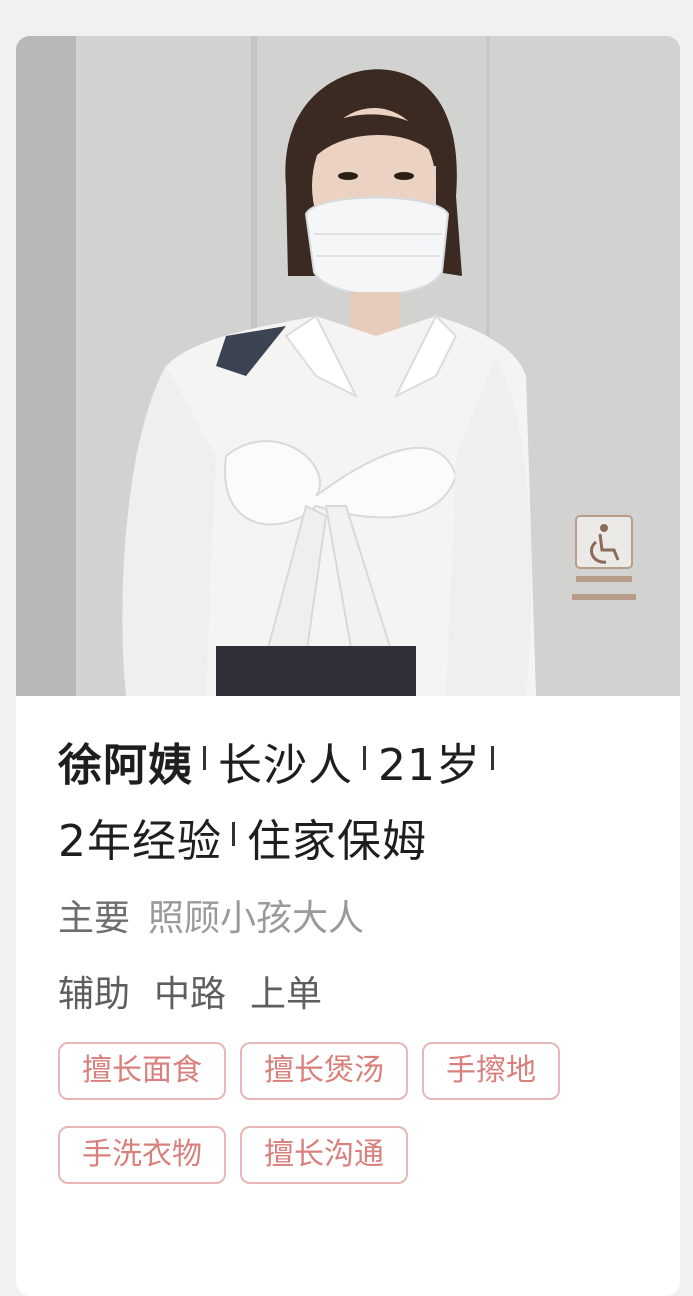 Image resolution: width=693 pixels, height=1296 pixels. I want to click on skill-tag: 手洗衣物, so click(142, 1155).